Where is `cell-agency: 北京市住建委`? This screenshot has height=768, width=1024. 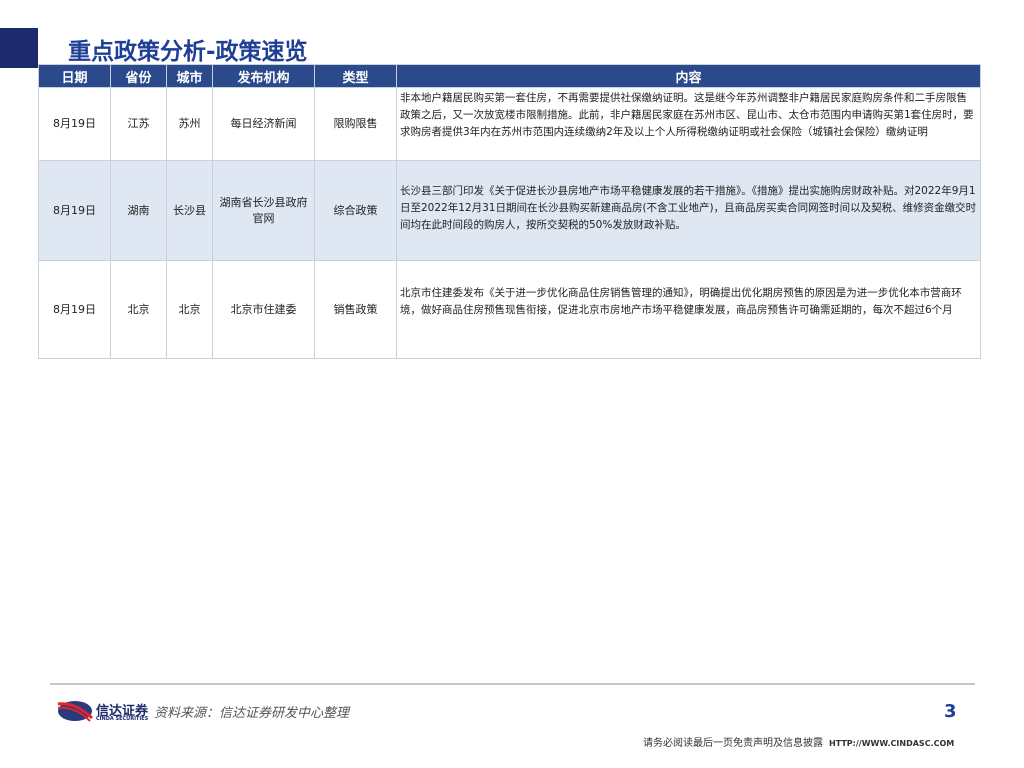 cell-agency: 北京市住建委 is located at coordinates (263, 309).